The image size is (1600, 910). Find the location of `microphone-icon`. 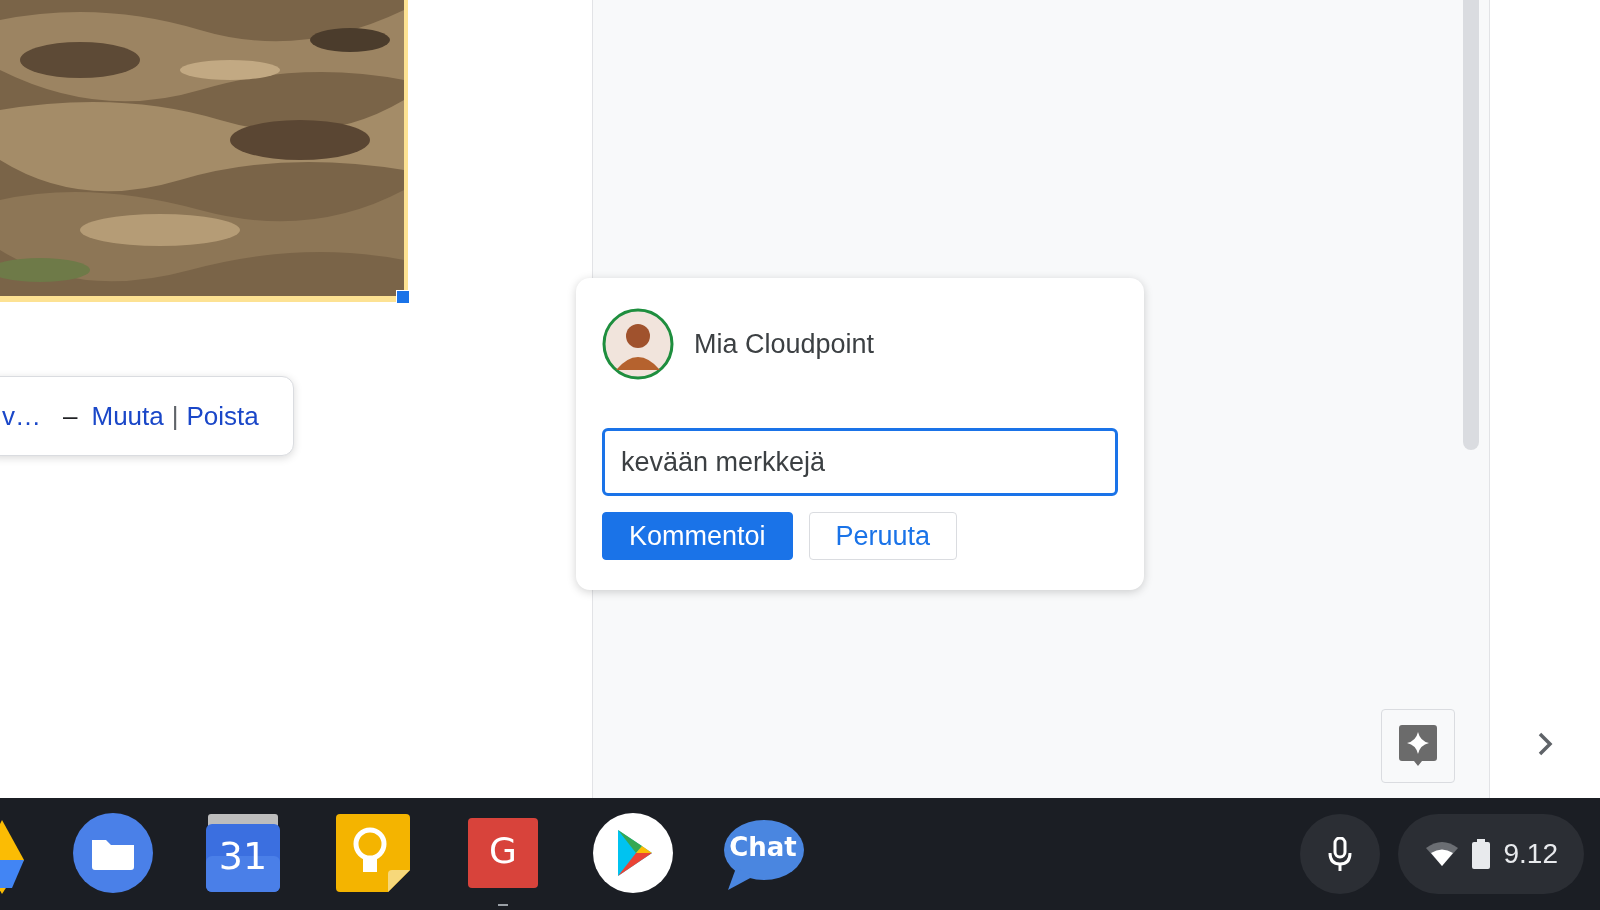

microphone-icon is located at coordinates (1339, 854).